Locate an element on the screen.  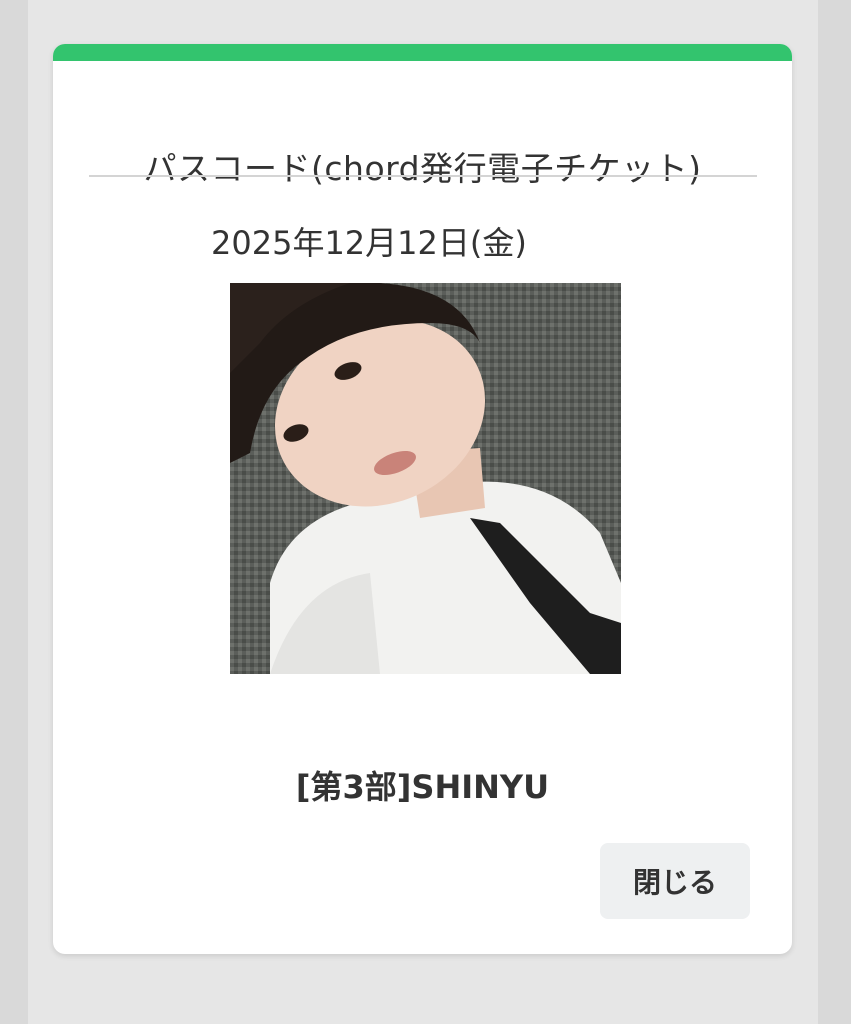
close-button: 閉じる is located at coordinates (675, 881).